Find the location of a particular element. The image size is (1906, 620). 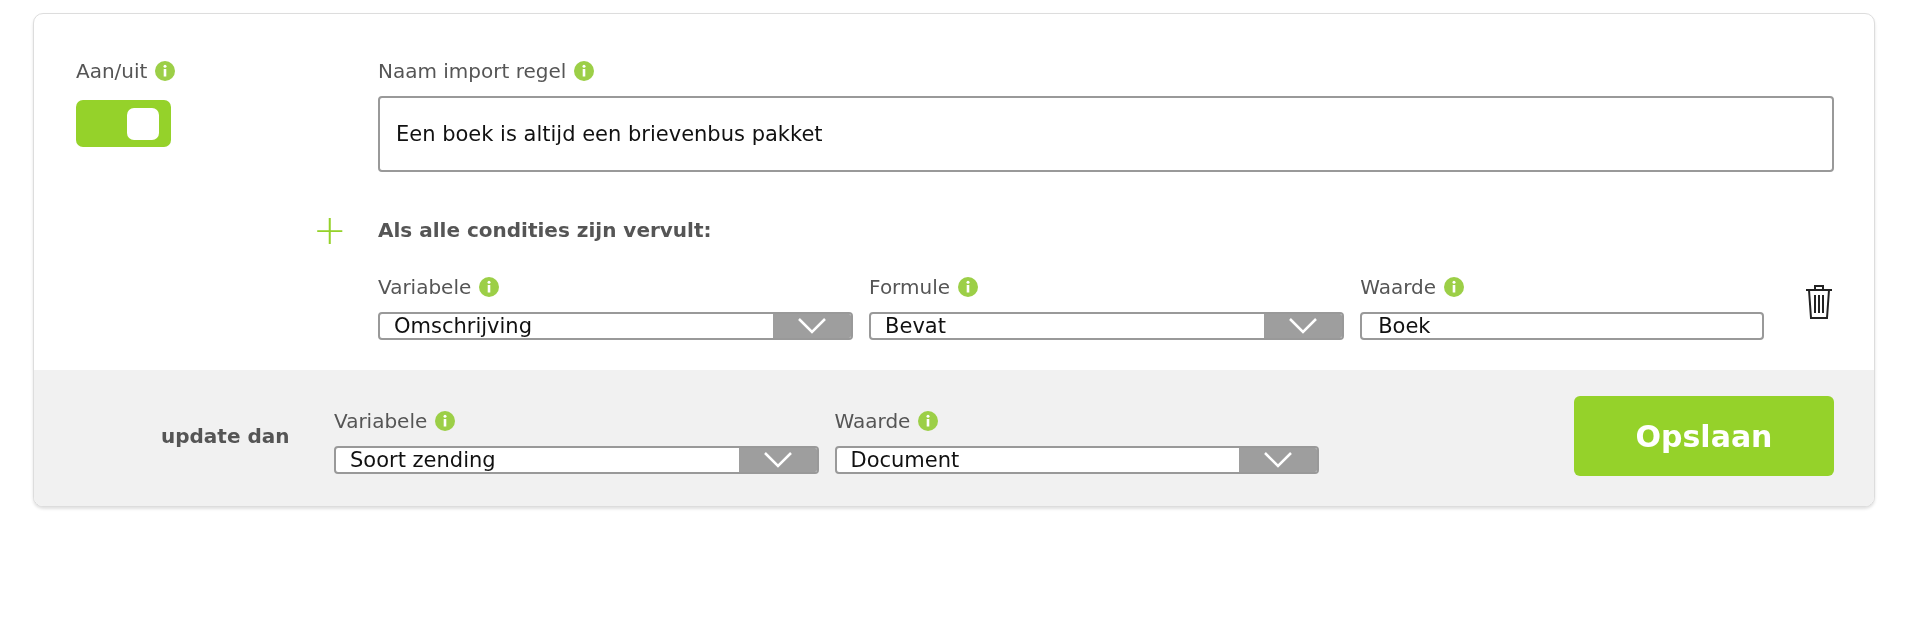

field-label: Naam import regel is located at coordinates (472, 71).